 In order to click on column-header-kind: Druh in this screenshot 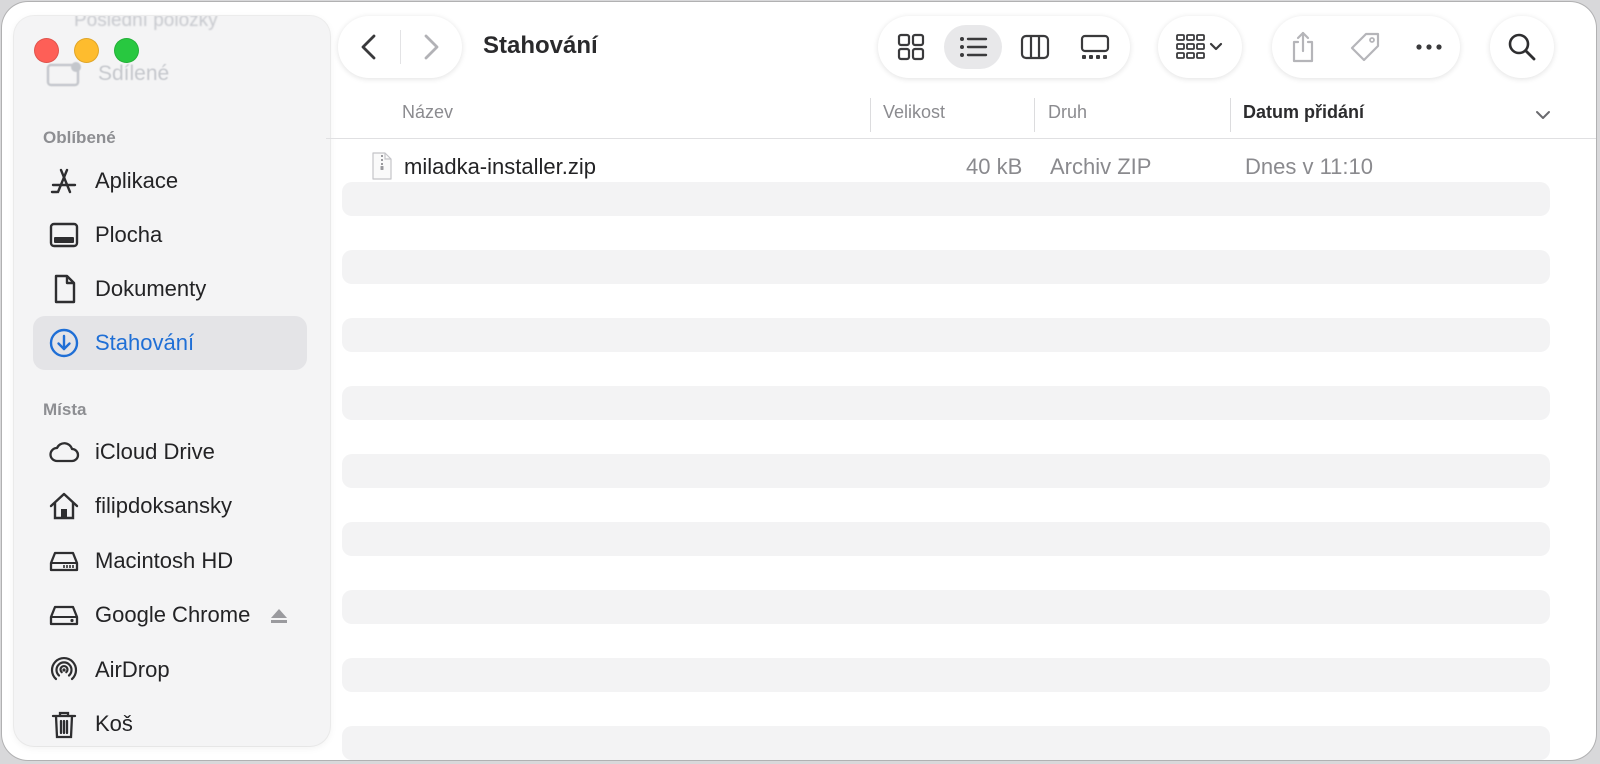, I will do `click(1067, 115)`.